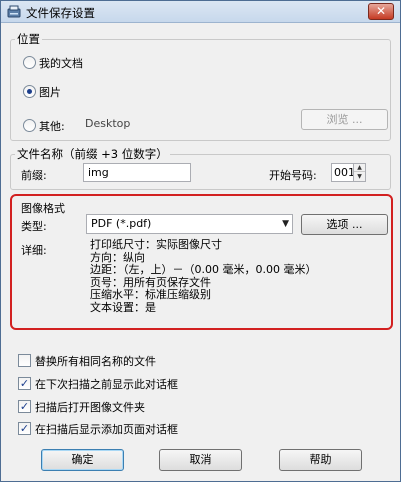  I want to click on prefix-label: 前缀:, so click(34, 175).